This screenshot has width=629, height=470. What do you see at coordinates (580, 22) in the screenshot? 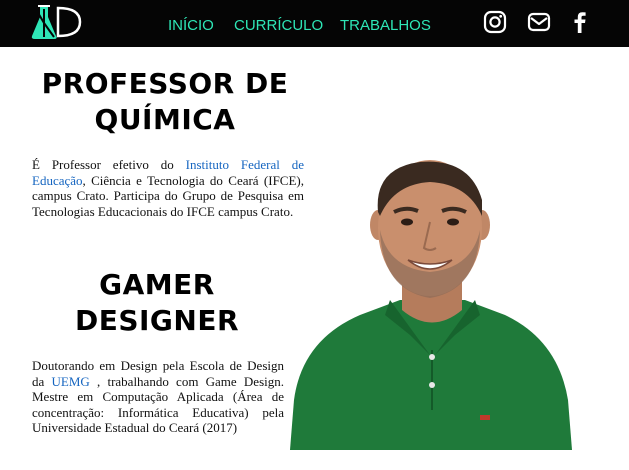
I see `facebook-icon` at bounding box center [580, 22].